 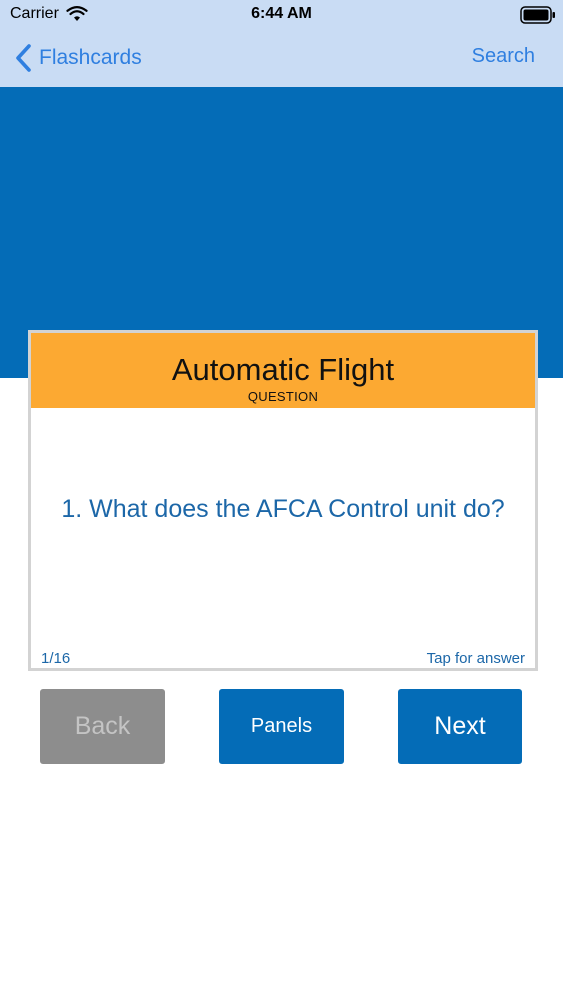 I want to click on card-title: Automatic Flight, so click(x=283, y=369).